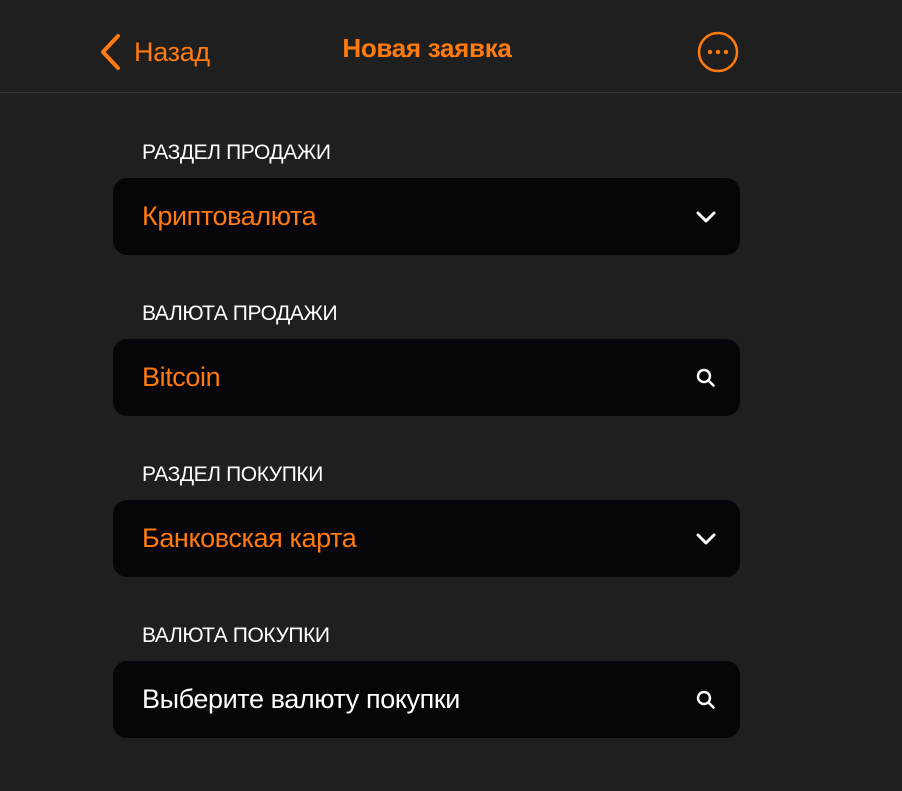 The image size is (902, 791). Describe the element at coordinates (451, 46) in the screenshot. I see `header-bar: Назад Новая заявка` at that location.